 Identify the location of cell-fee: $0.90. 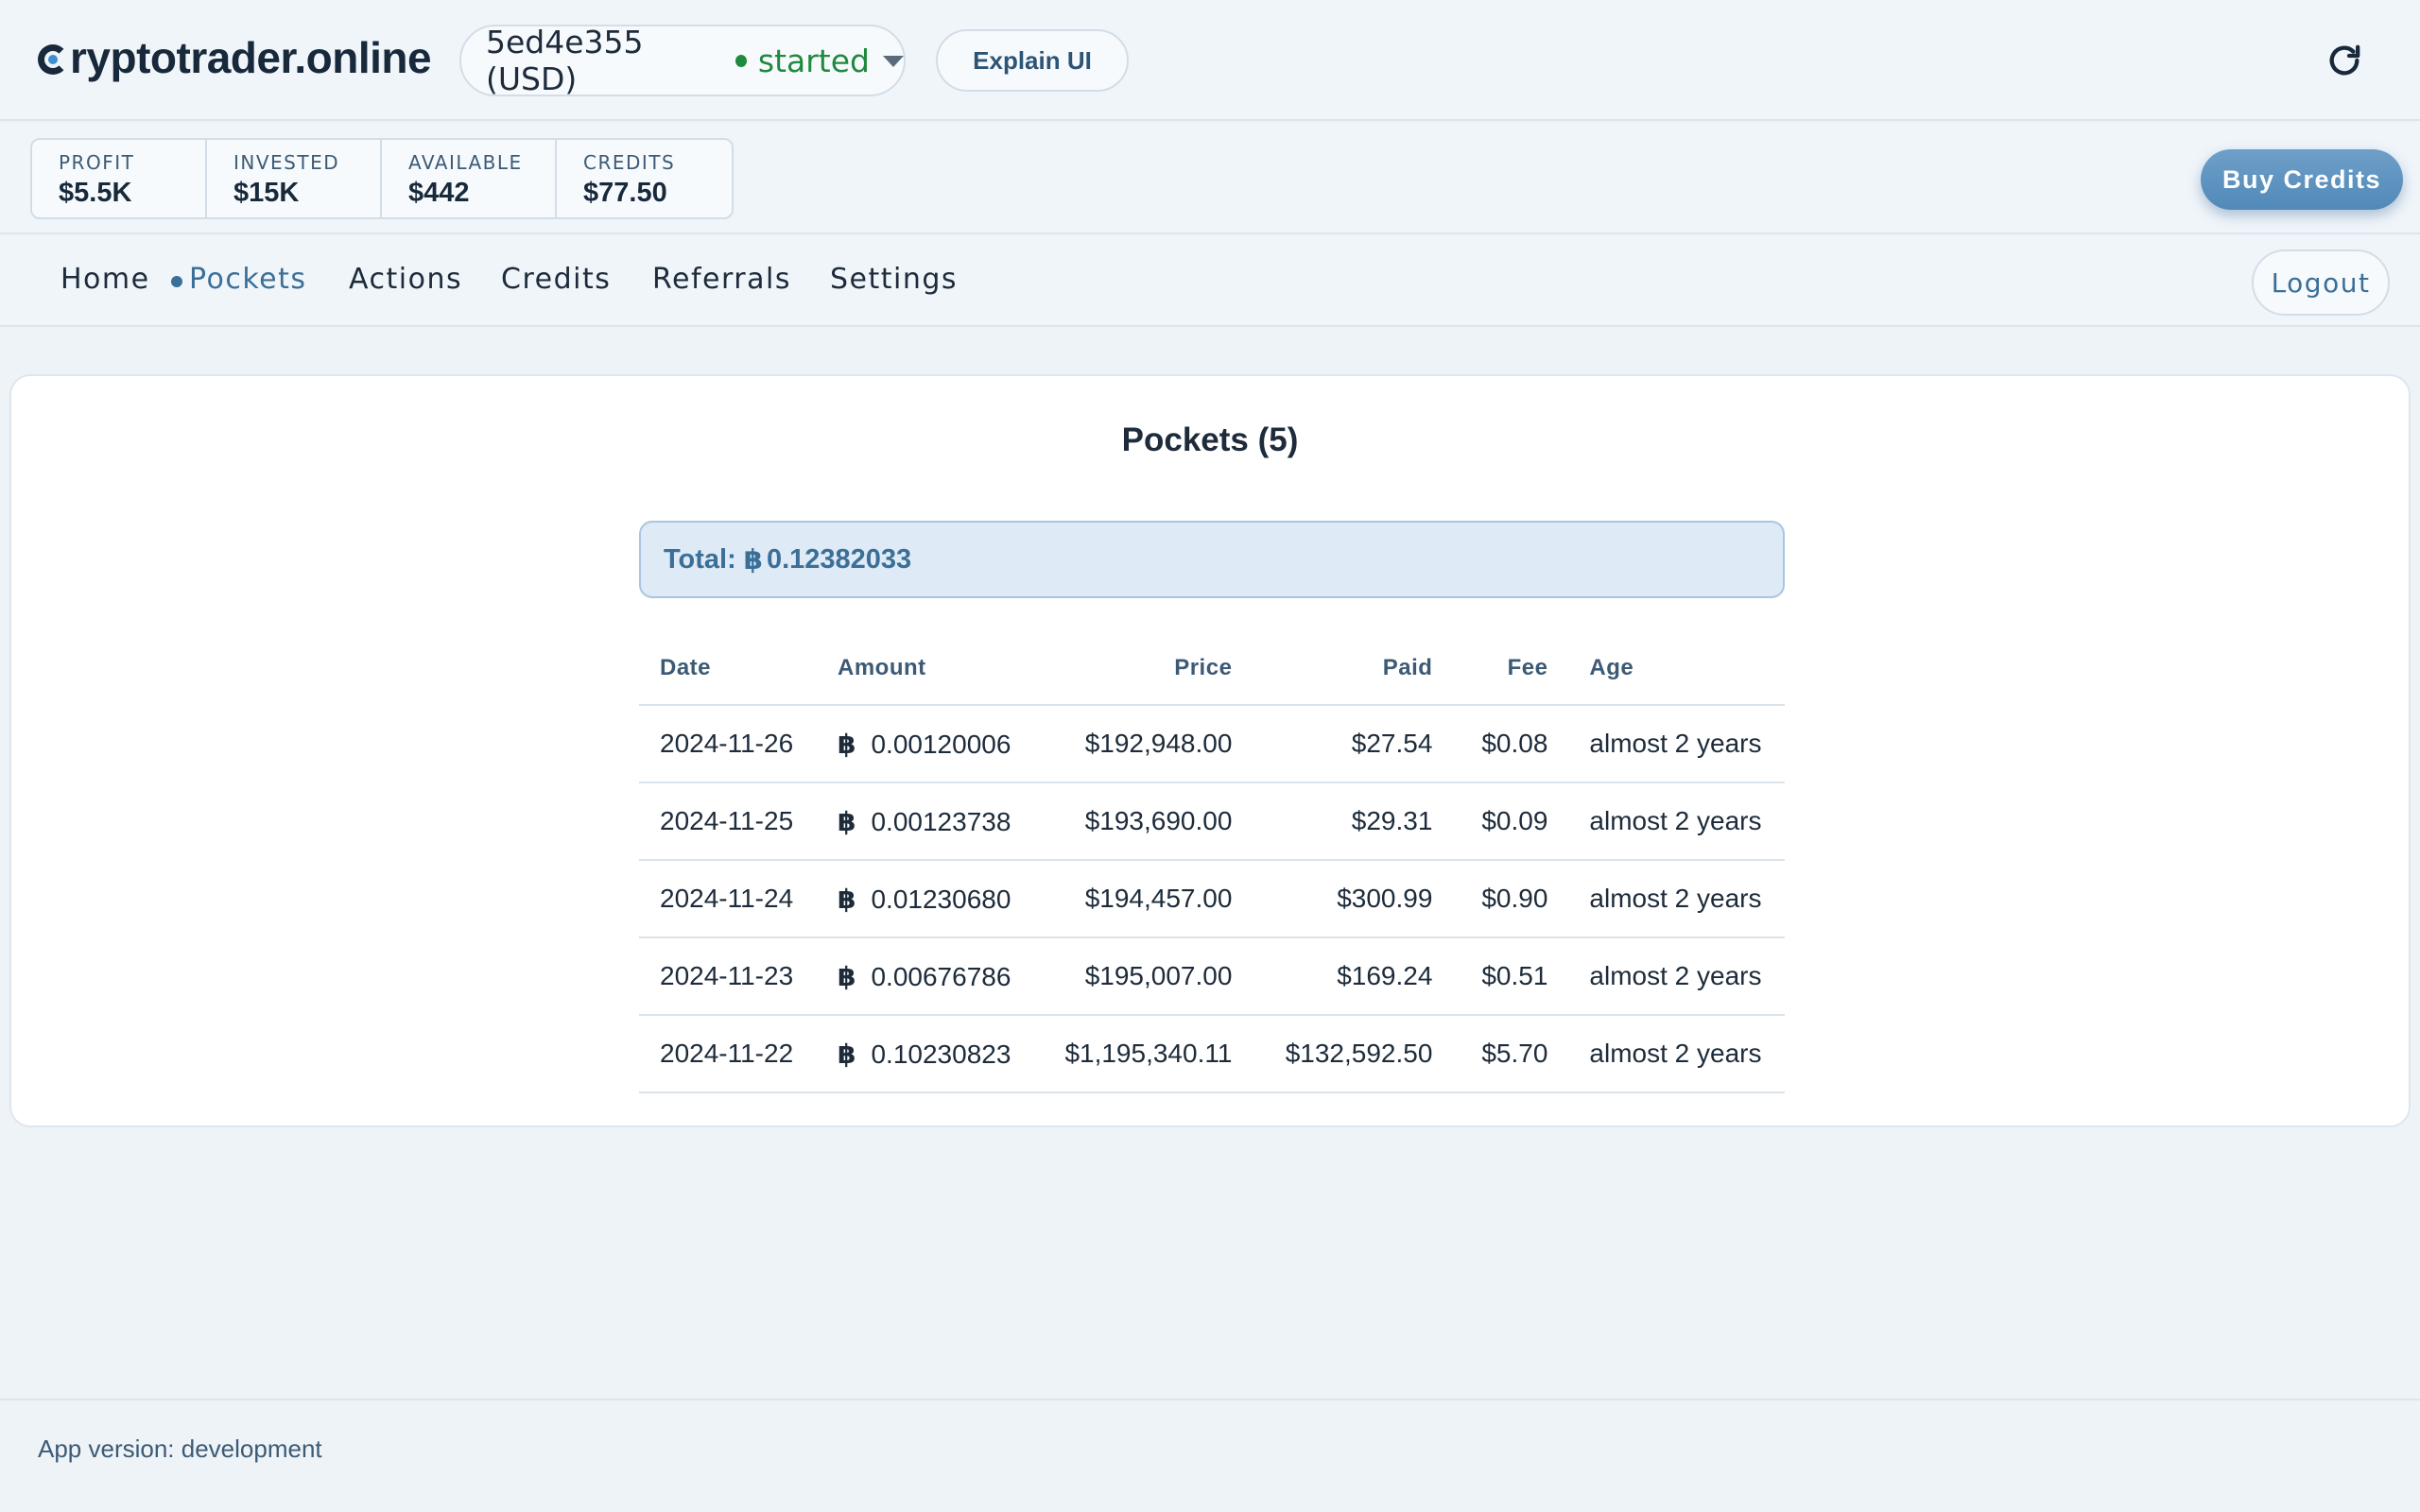
(1511, 899).